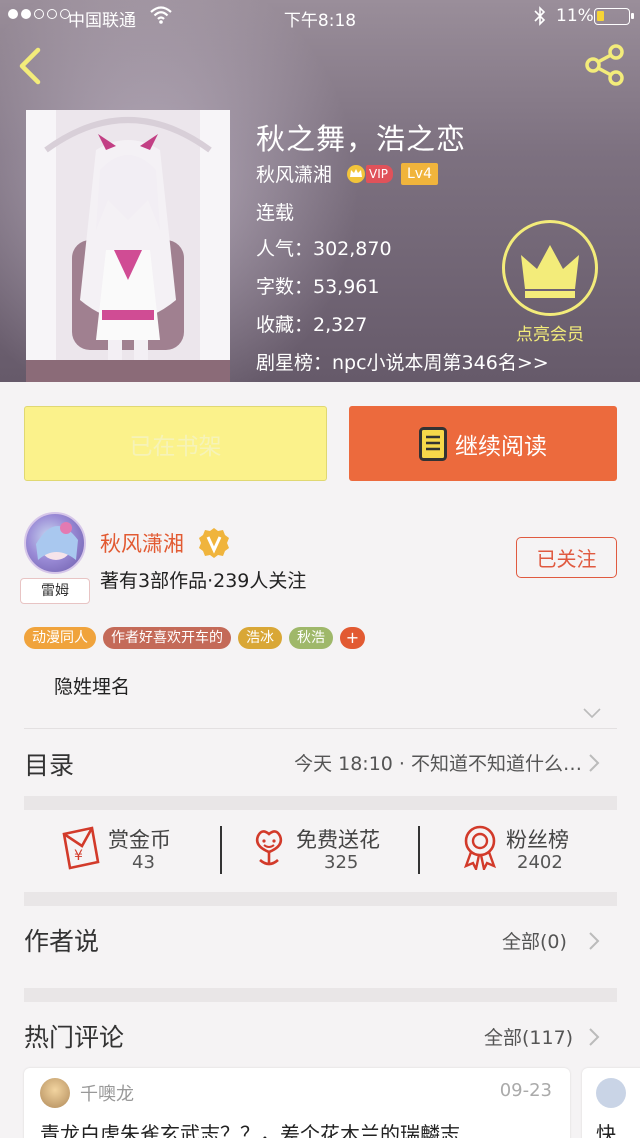 The height and width of the screenshot is (1138, 640). What do you see at coordinates (525, 1090) in the screenshot?
I see `comment-date: 09-23` at bounding box center [525, 1090].